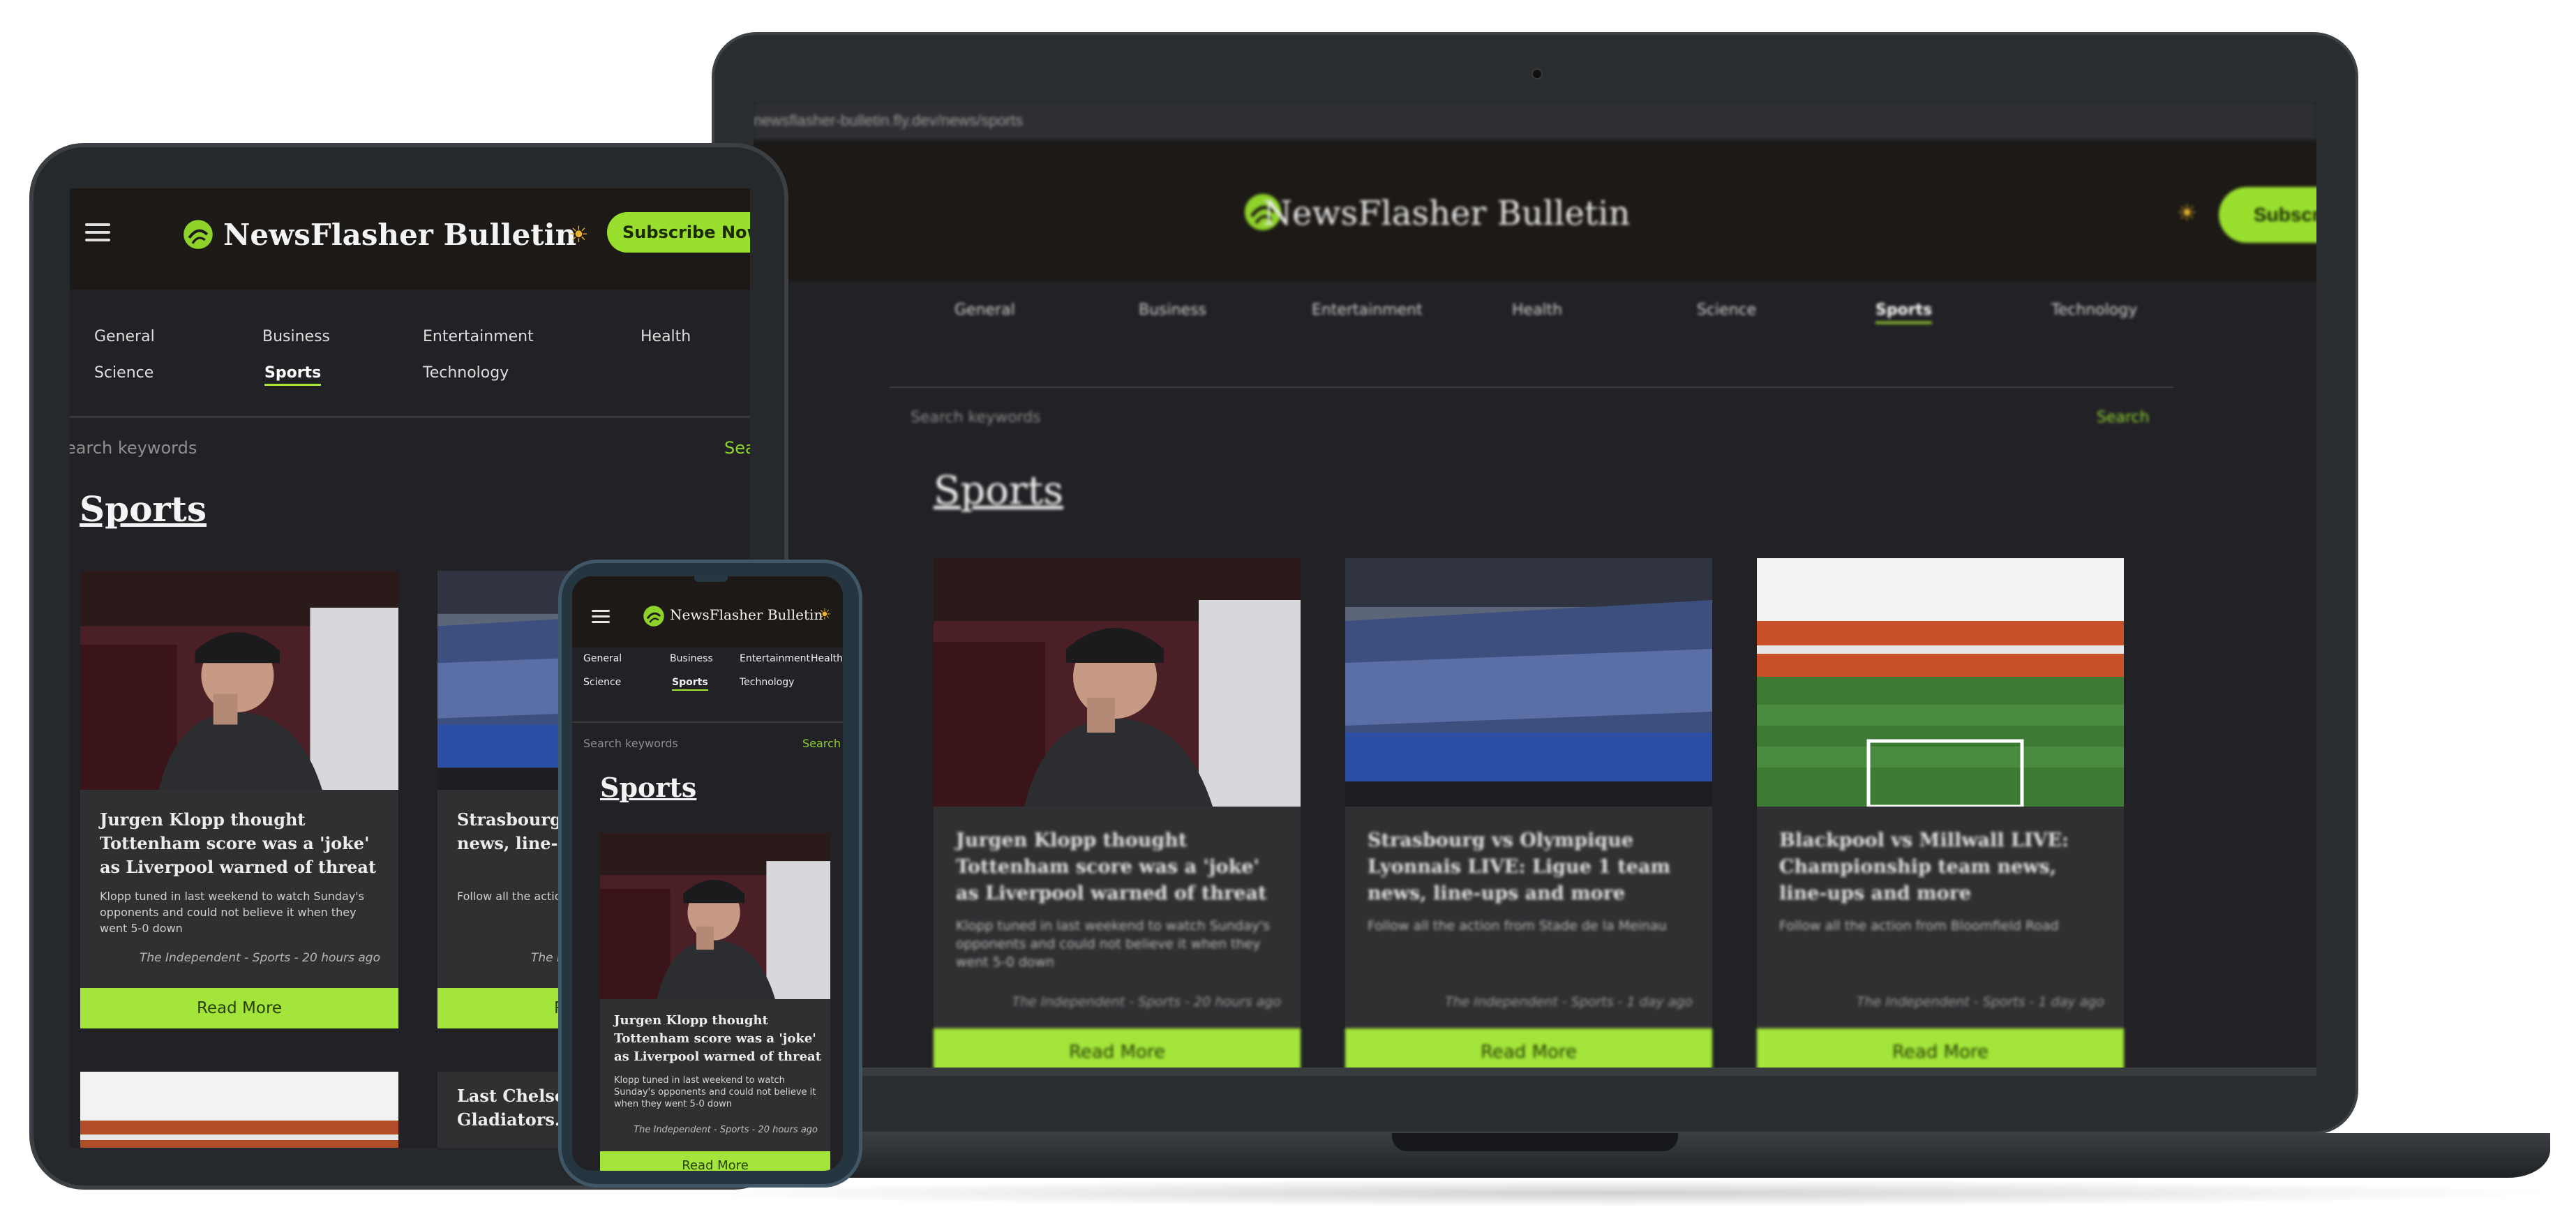 The height and width of the screenshot is (1228, 2576). I want to click on browser-url-bar: newsflasher-bulletin.fly.dev/news/sports, so click(1535, 122).